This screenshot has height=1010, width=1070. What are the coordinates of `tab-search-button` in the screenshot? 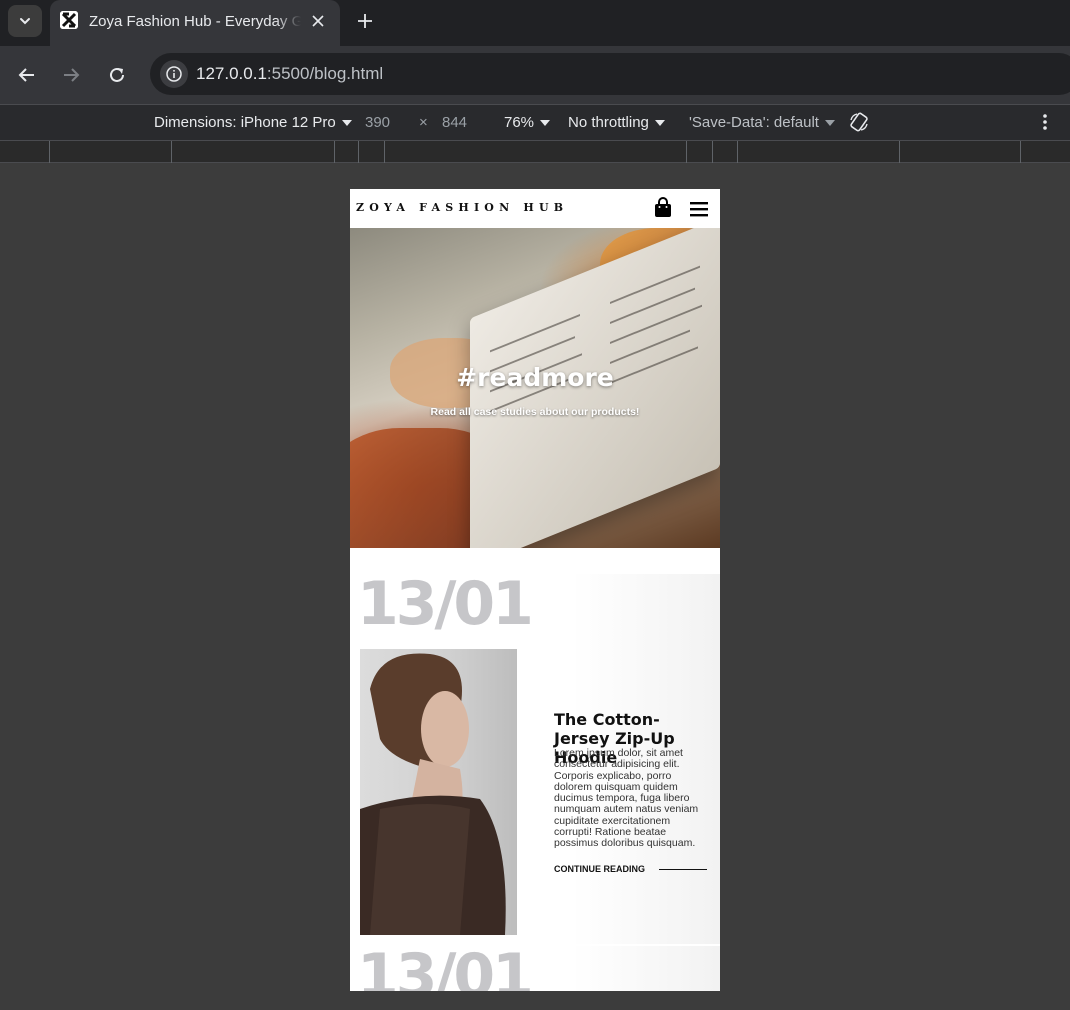 It's located at (25, 21).